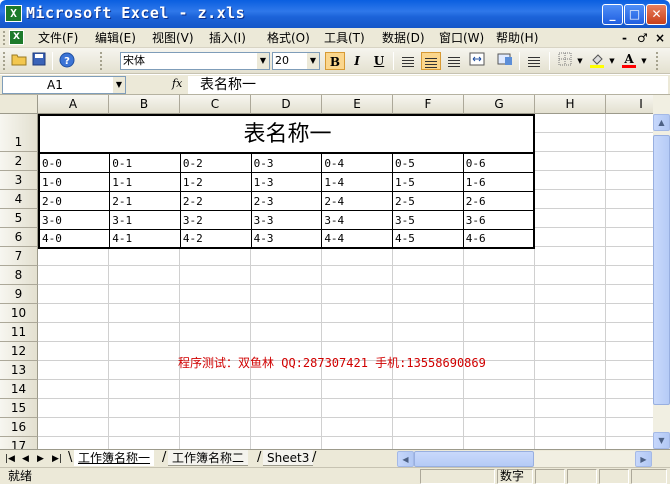  What do you see at coordinates (624, 38) in the screenshot?
I see `doc-minimize-button: -` at bounding box center [624, 38].